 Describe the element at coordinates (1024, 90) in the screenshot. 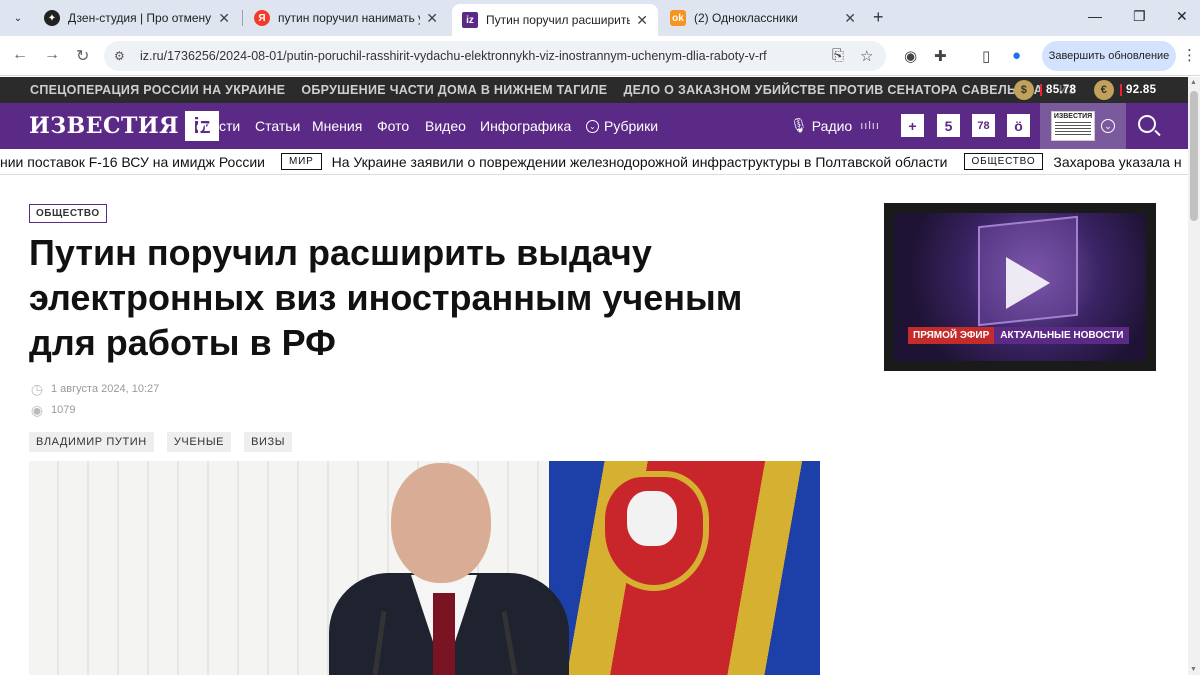

I see `dollar-icon: $` at that location.